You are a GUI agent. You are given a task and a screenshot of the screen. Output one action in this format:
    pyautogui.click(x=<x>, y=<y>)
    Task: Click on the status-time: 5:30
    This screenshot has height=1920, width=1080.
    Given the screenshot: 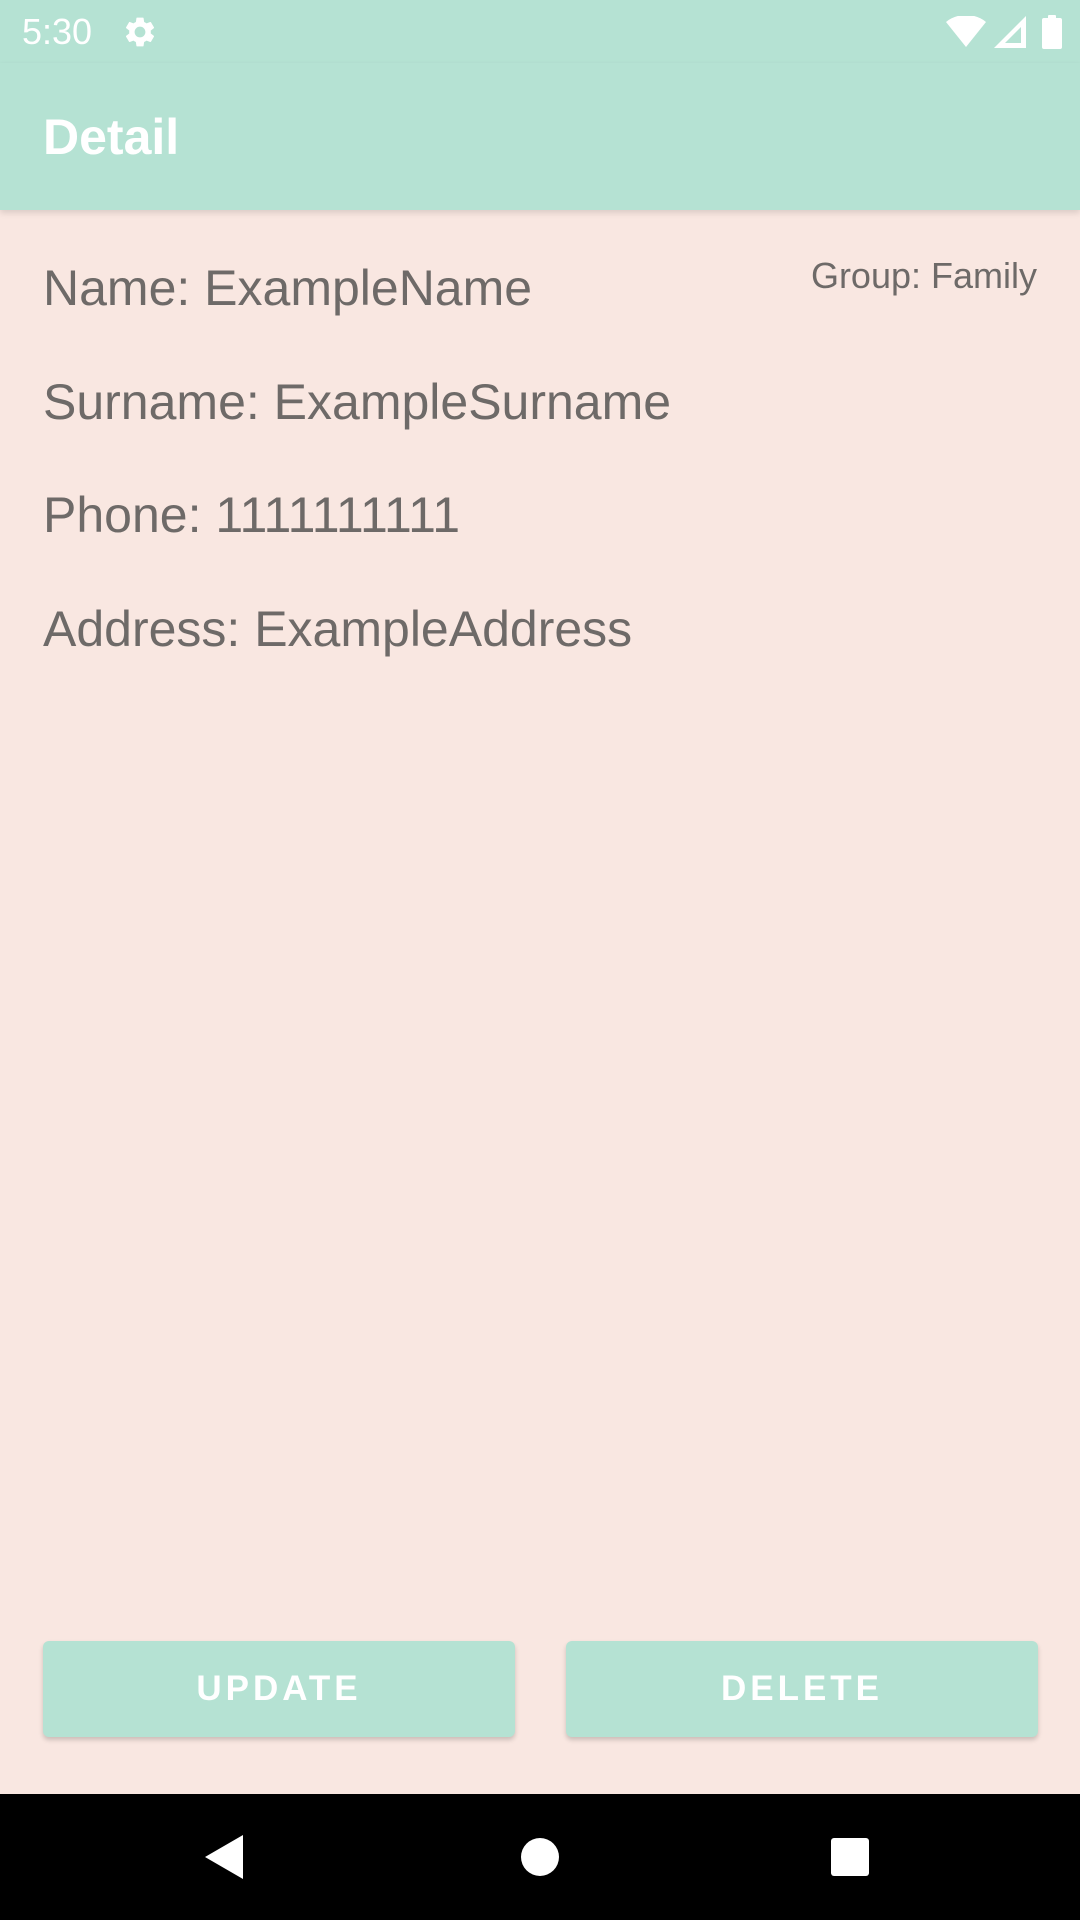 What is the action you would take?
    pyautogui.click(x=57, y=31)
    